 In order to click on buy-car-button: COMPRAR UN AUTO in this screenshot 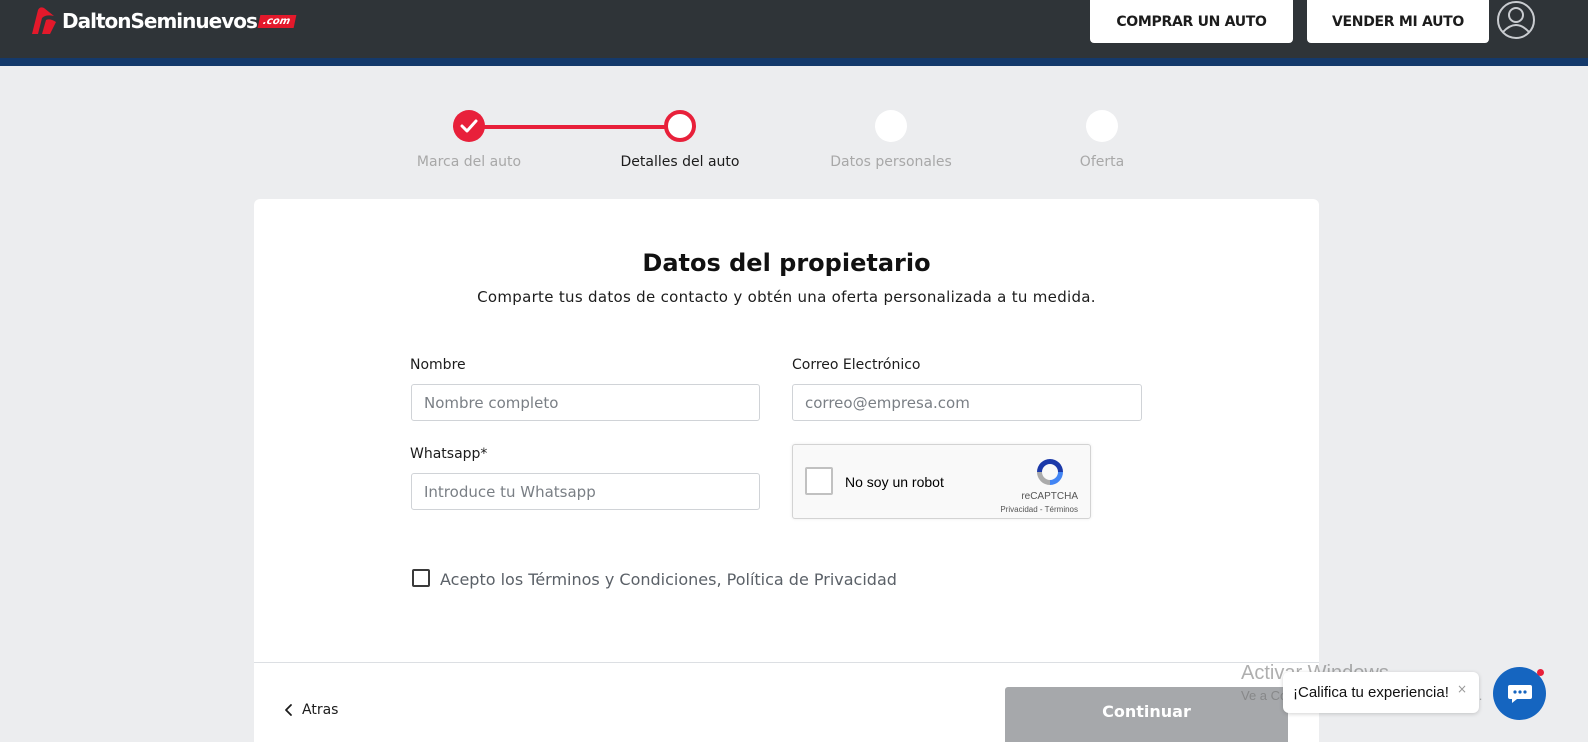, I will do `click(1191, 21)`.